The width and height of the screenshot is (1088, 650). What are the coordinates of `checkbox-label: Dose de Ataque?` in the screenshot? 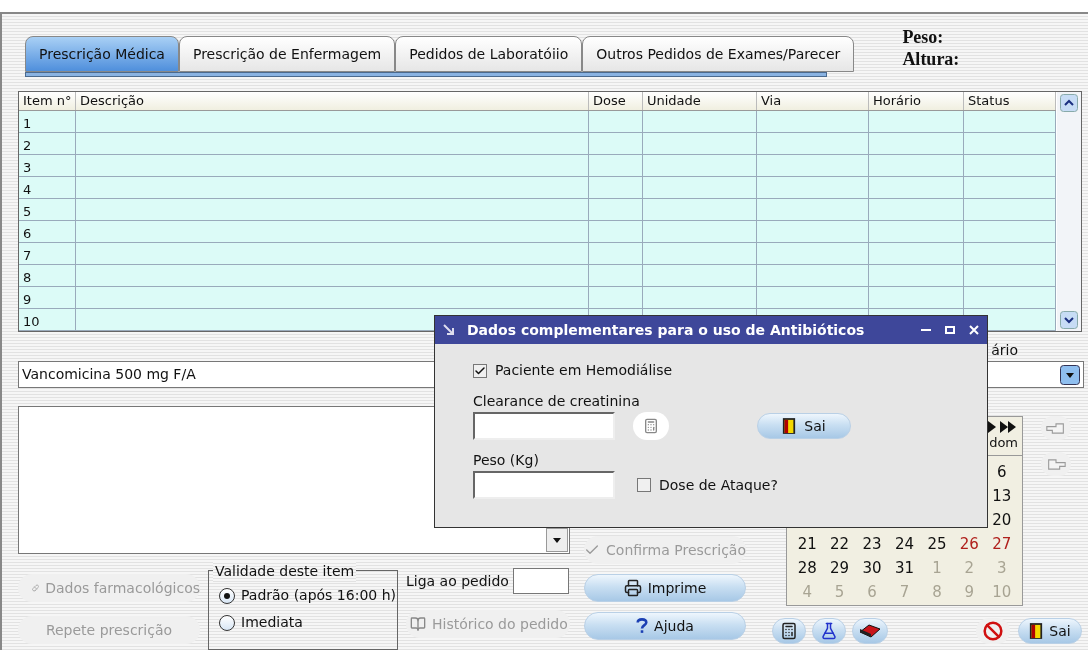 It's located at (718, 485).